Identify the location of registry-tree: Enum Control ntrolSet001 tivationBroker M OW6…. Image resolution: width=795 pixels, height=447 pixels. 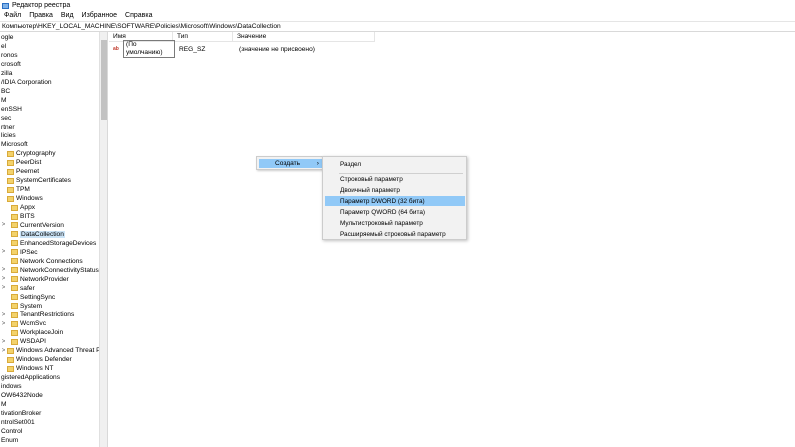
(54, 239).